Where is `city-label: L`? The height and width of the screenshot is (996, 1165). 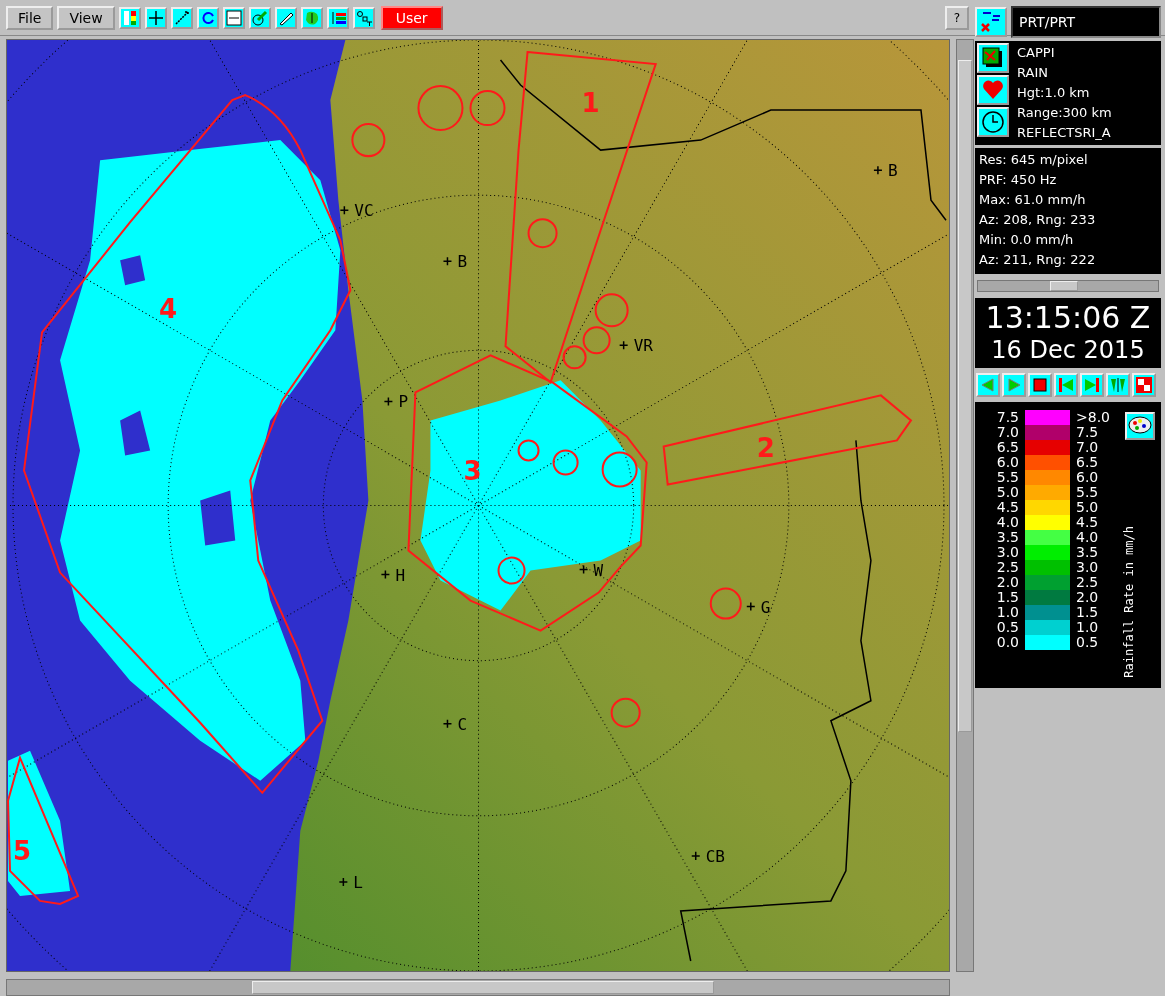 city-label: L is located at coordinates (358, 882).